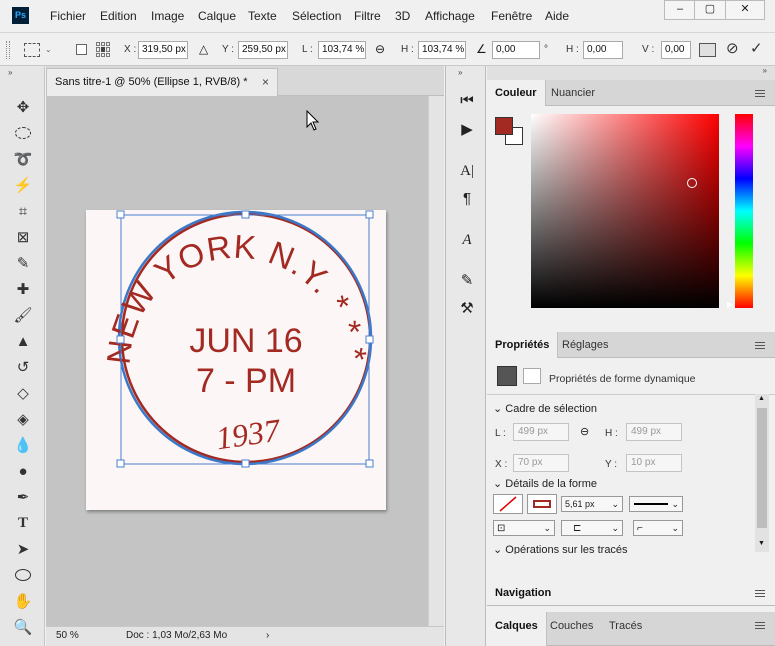 The image size is (775, 646). Describe the element at coordinates (23, 107) in the screenshot. I see `move-tool-icon: ✥` at that location.